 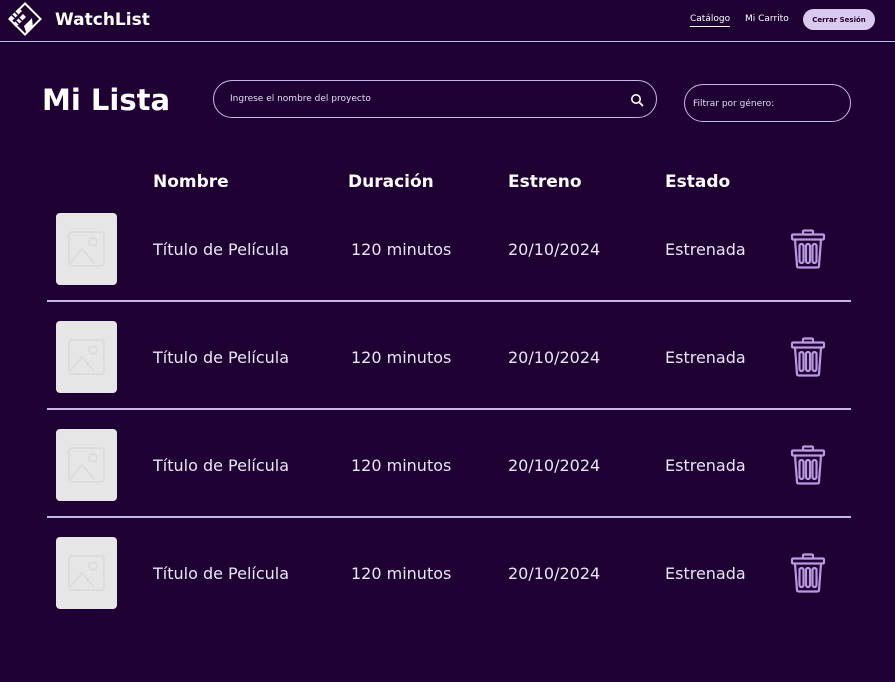 I want to click on logout-button: Cerrar Sesión, so click(x=839, y=19).